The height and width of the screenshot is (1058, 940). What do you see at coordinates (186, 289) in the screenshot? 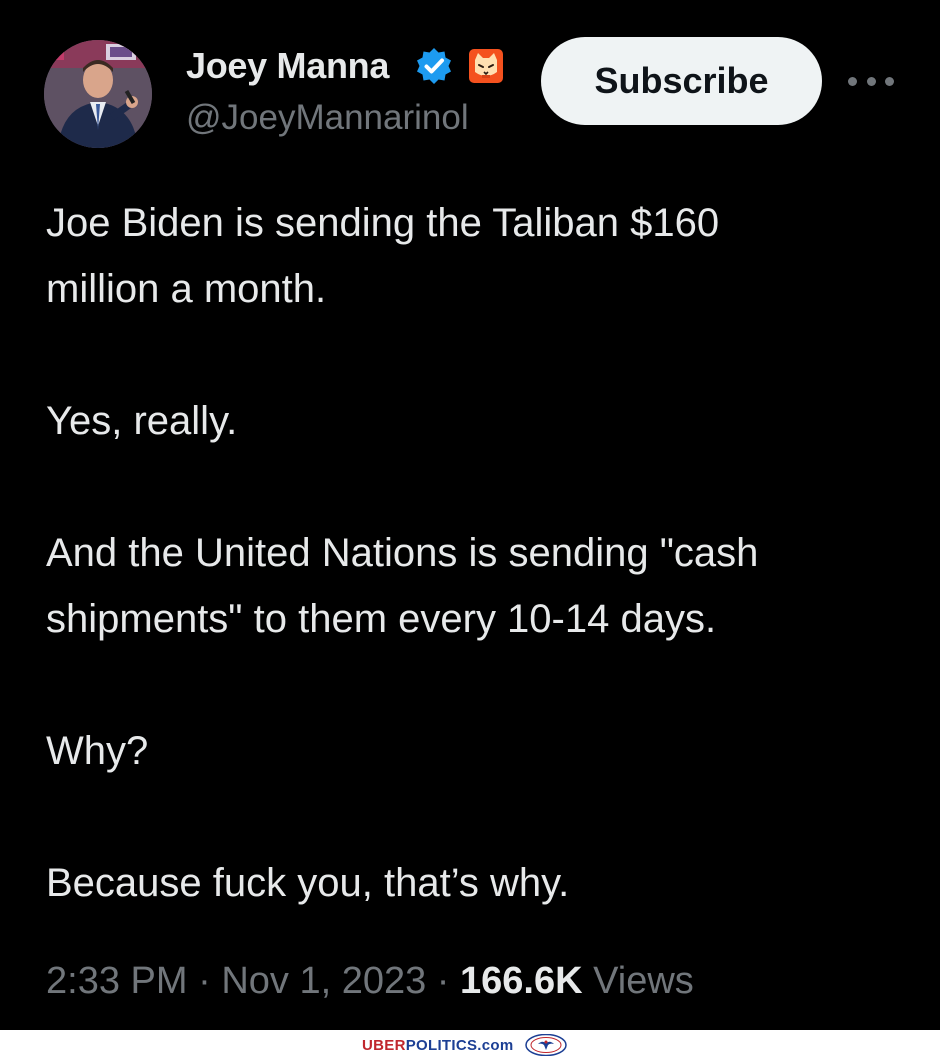
I see `tweet-line: million a month.` at bounding box center [186, 289].